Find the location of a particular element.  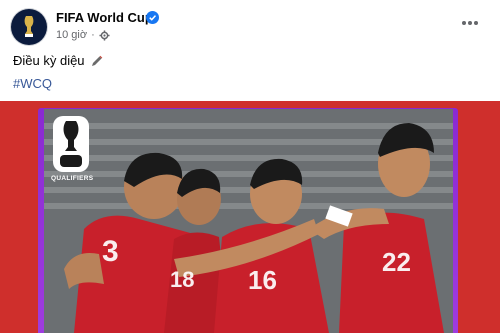

jersey-number: 22 is located at coordinates (396, 262).